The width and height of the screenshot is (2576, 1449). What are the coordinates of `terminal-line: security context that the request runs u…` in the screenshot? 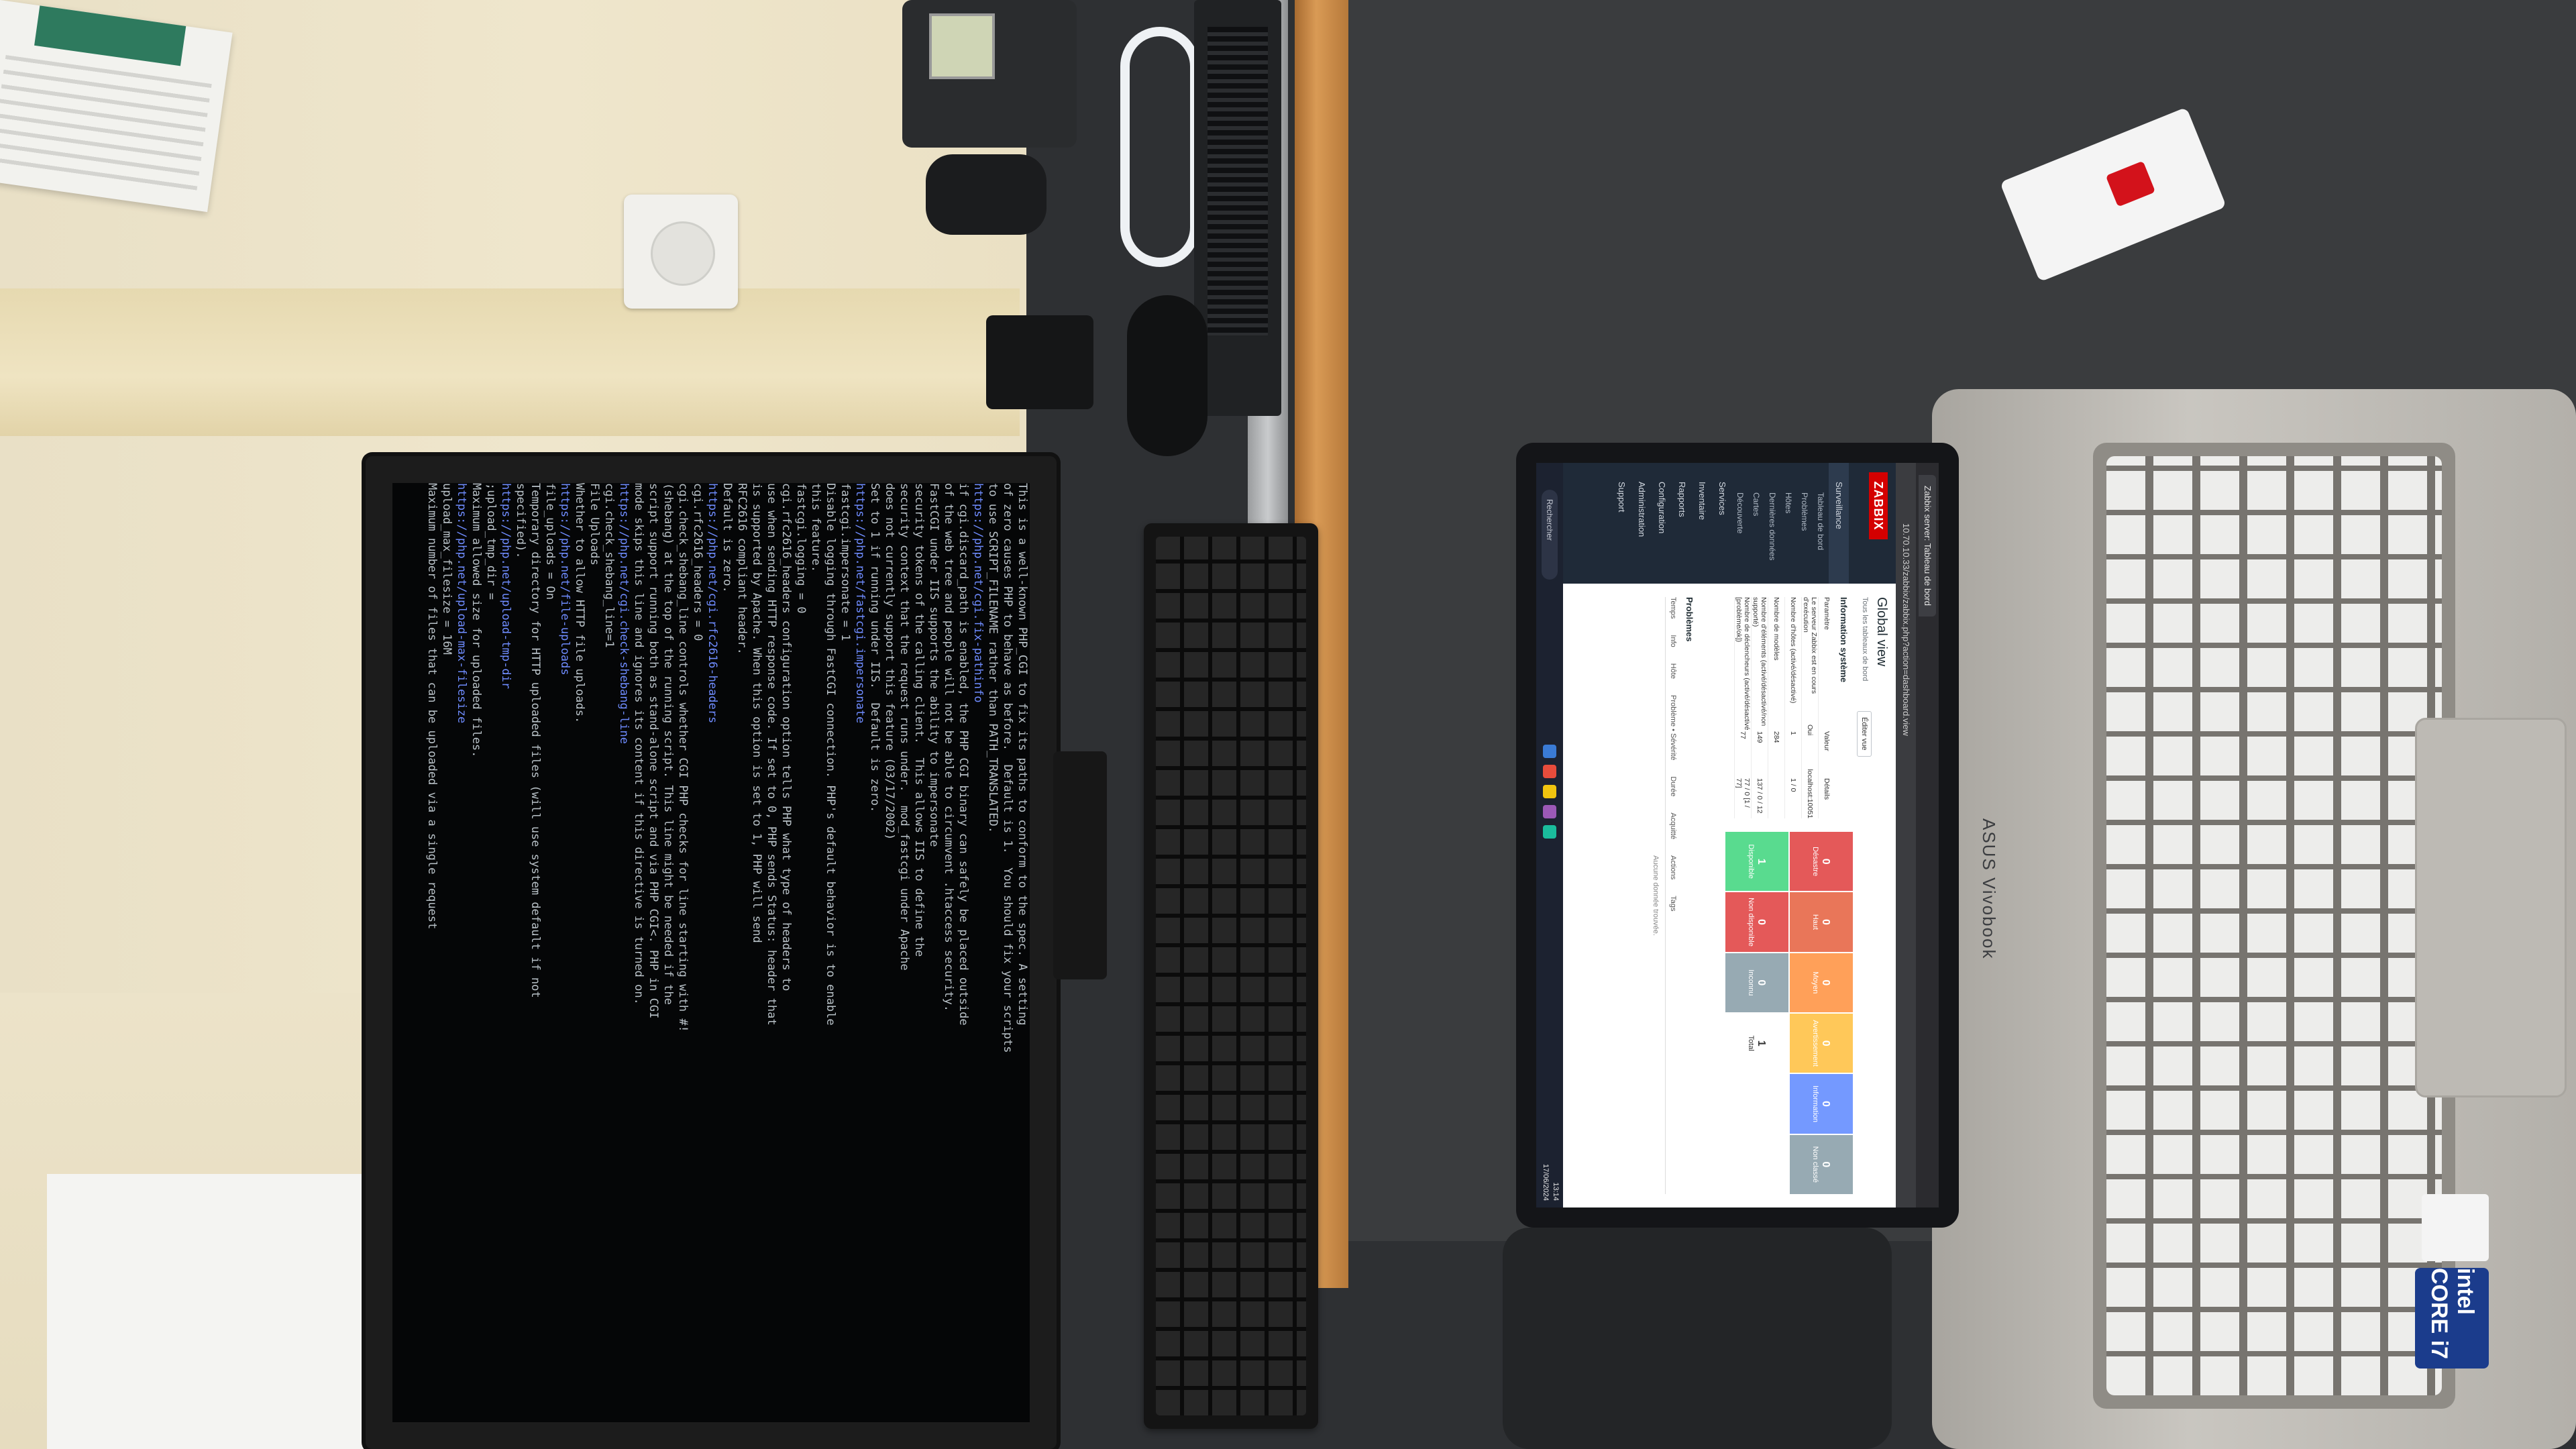 It's located at (904, 727).